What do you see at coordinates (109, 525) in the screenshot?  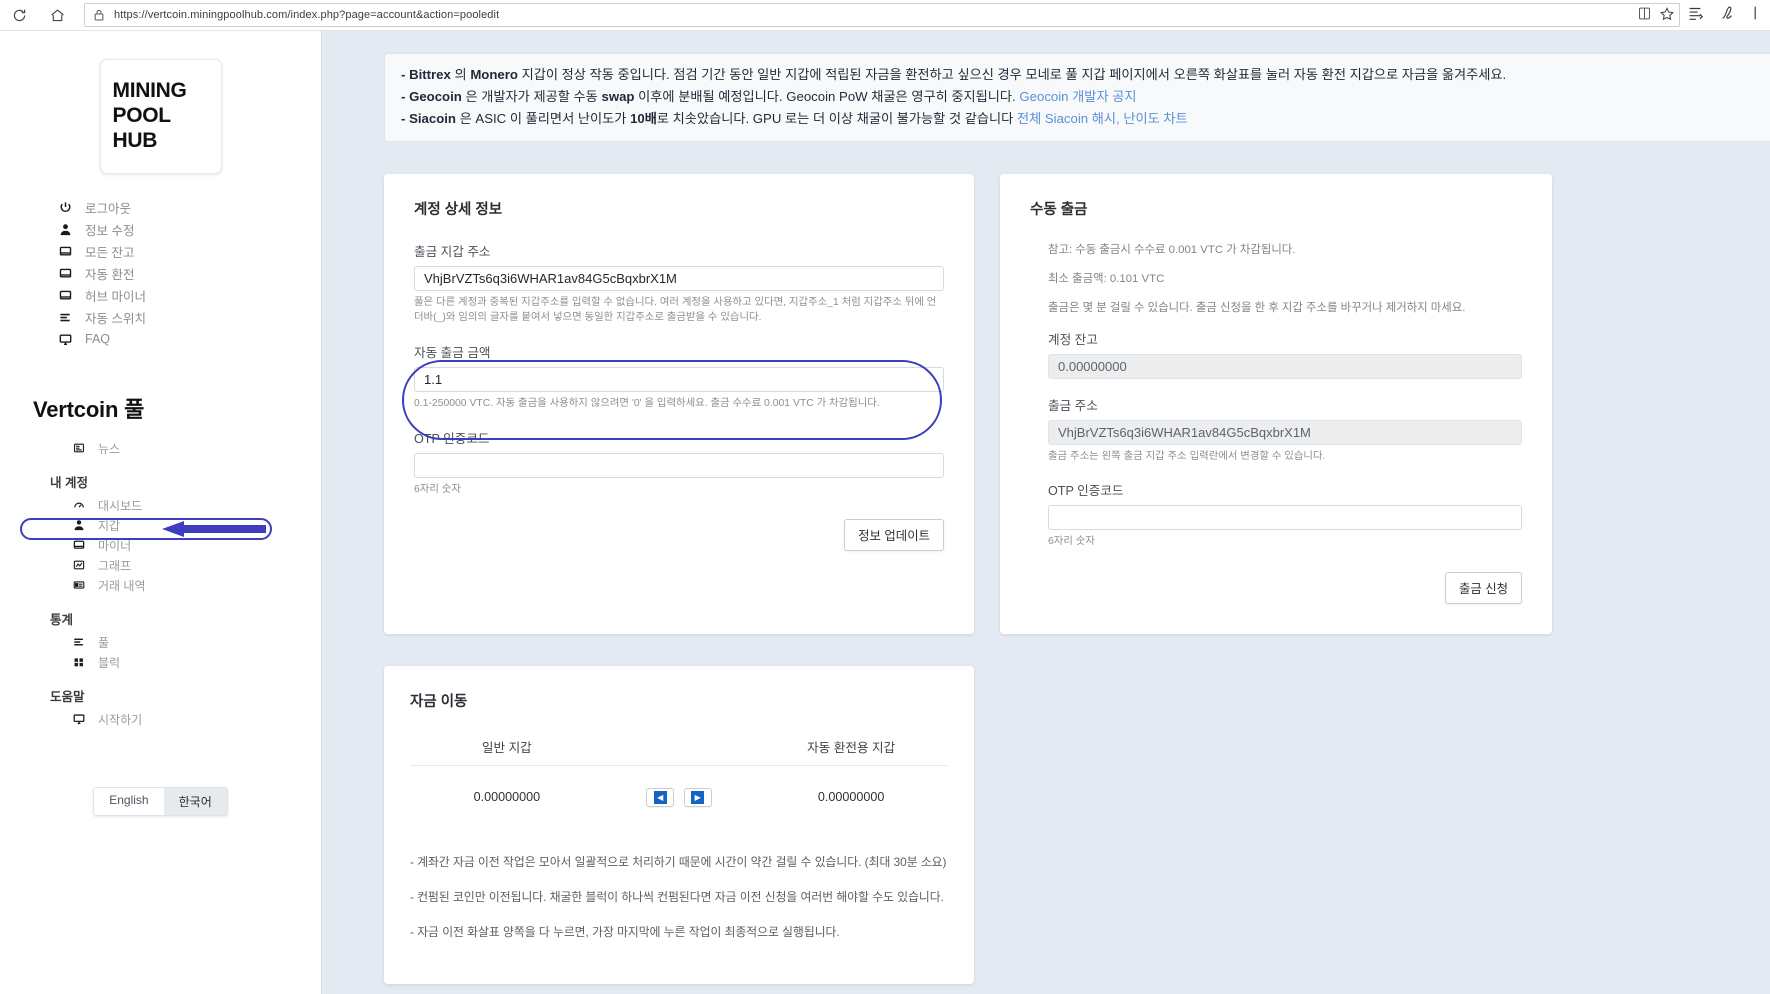 I see `sidebar-item-label: 지갑` at bounding box center [109, 525].